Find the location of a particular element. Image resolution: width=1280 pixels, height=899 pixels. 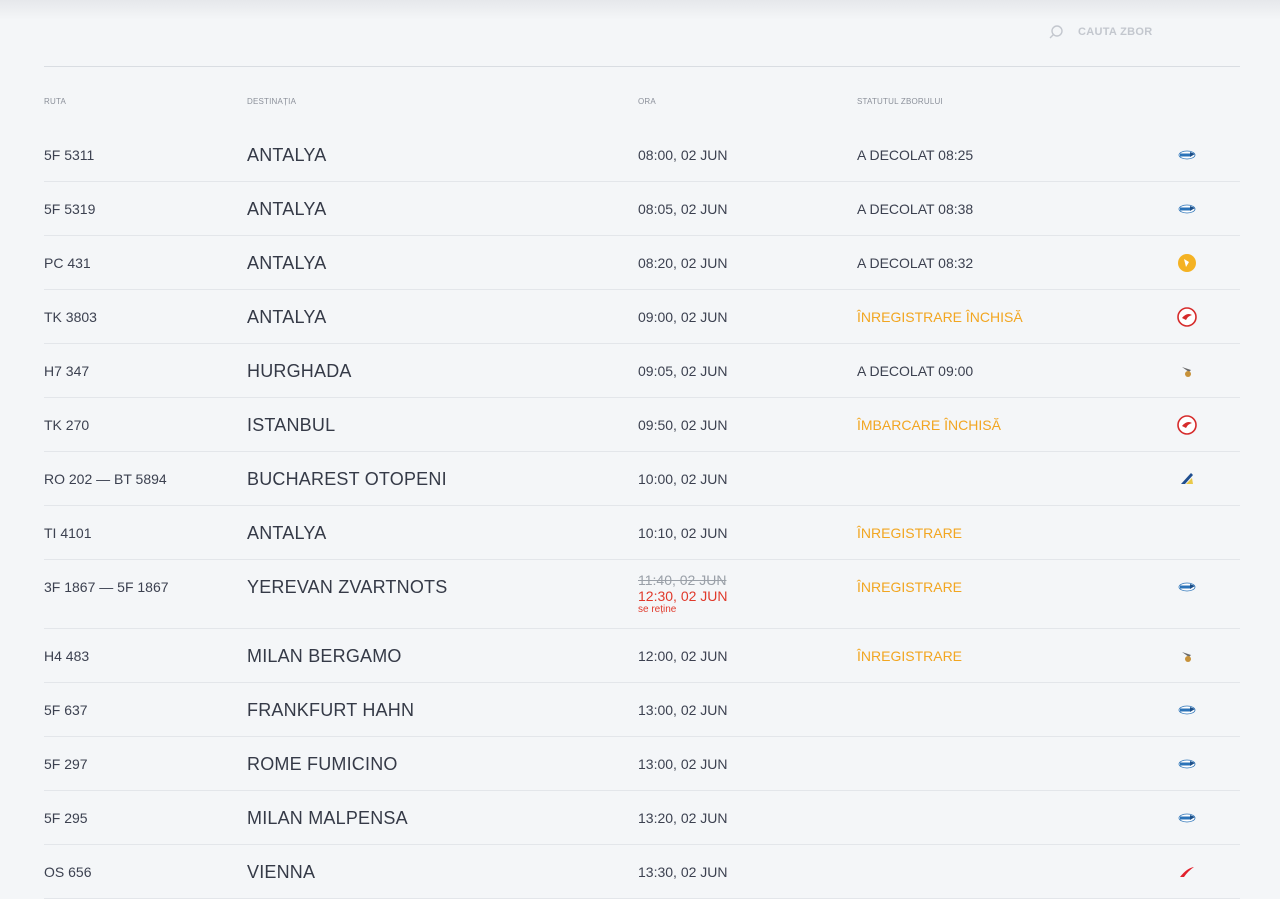

flight-destination: YEREVAN ZVARTNOTS is located at coordinates (347, 587).